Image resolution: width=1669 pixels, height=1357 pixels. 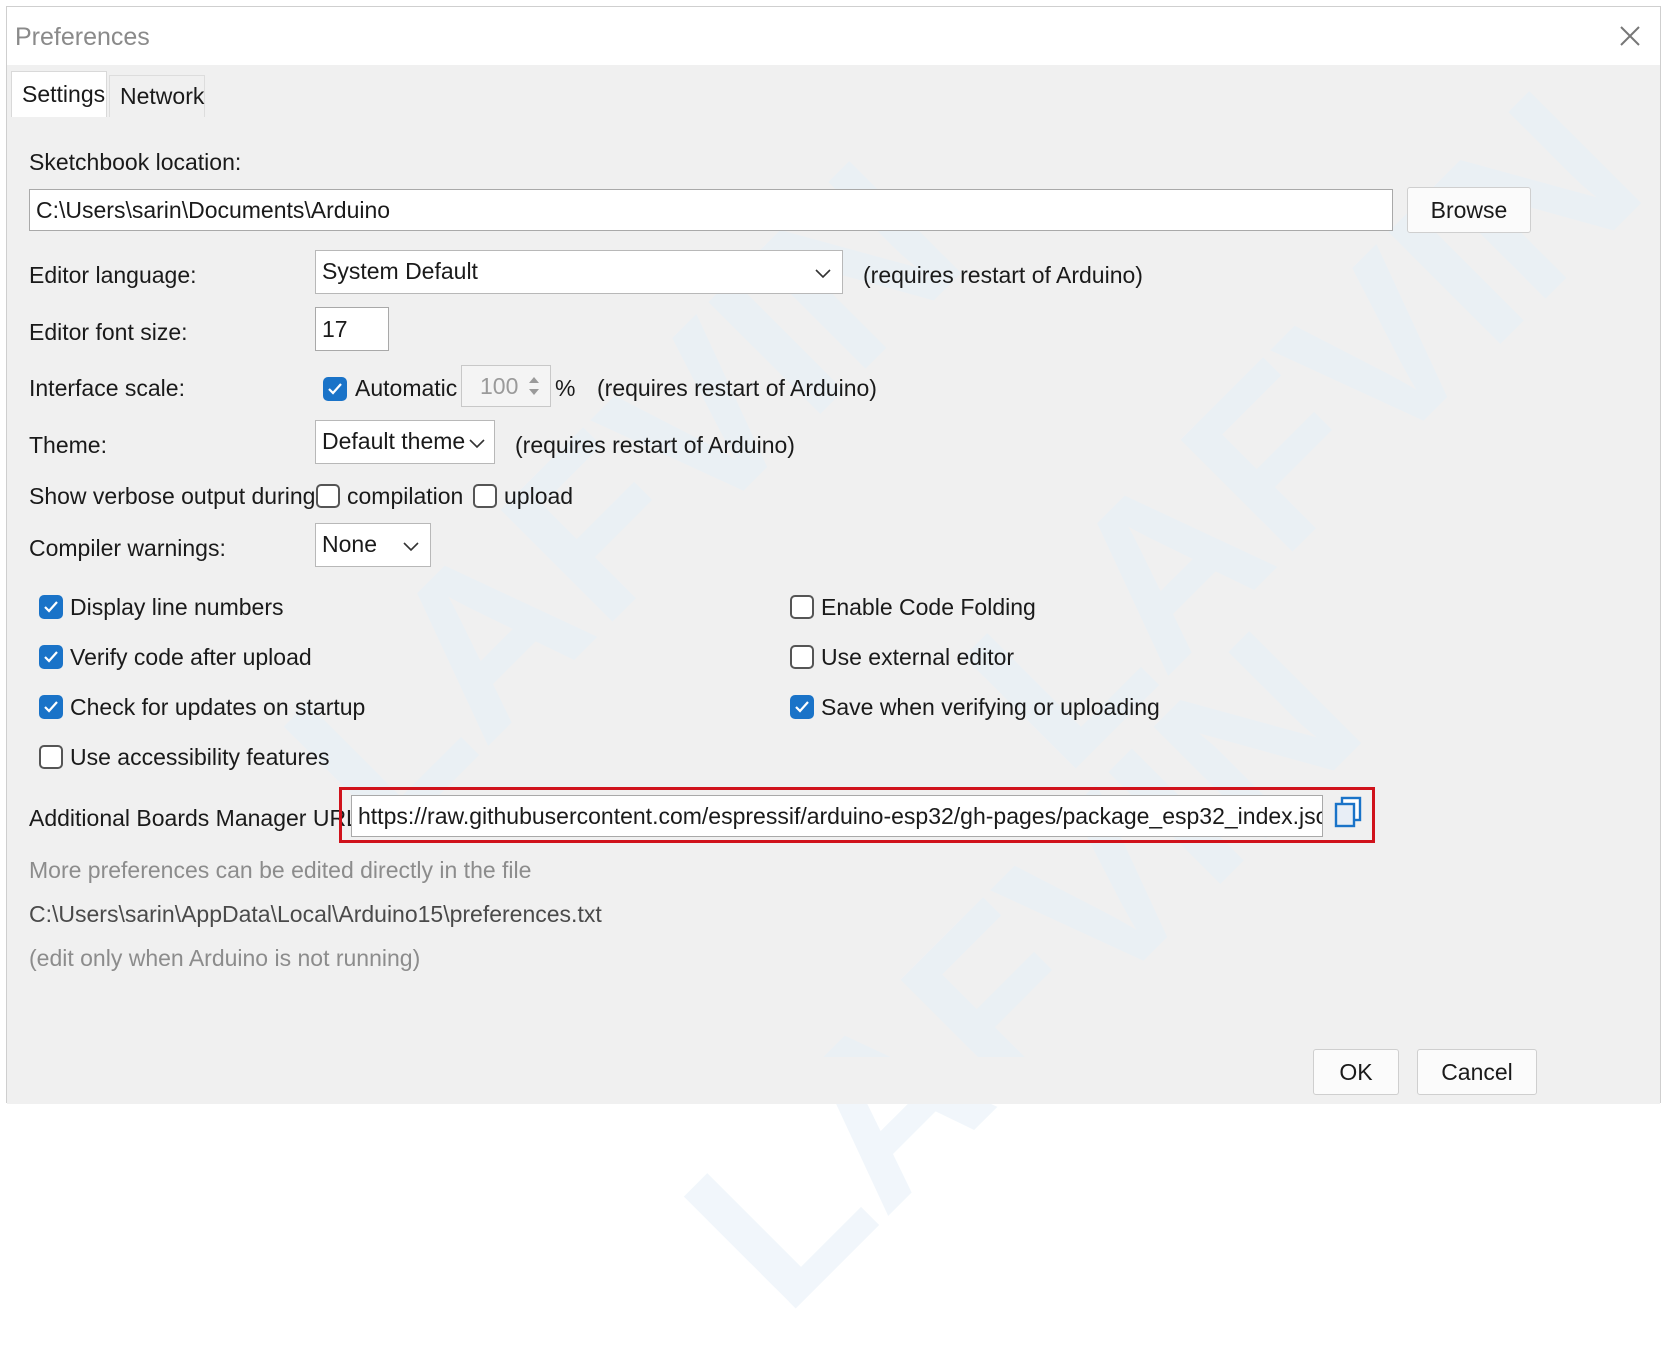 I want to click on display-line-numbers-label: Display line numbers, so click(x=177, y=607).